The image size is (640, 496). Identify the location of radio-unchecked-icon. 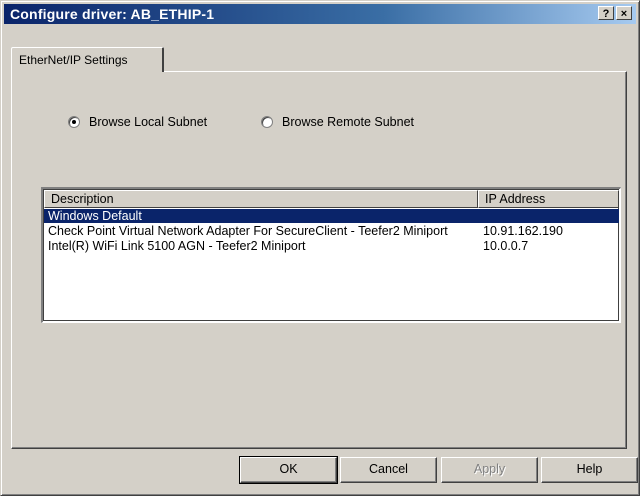
(267, 122).